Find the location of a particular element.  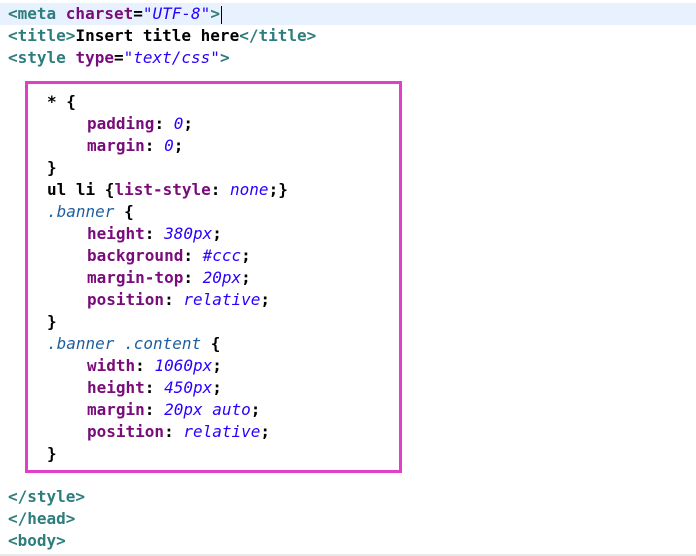

meta-value: "UTF-8" is located at coordinates (176, 13).